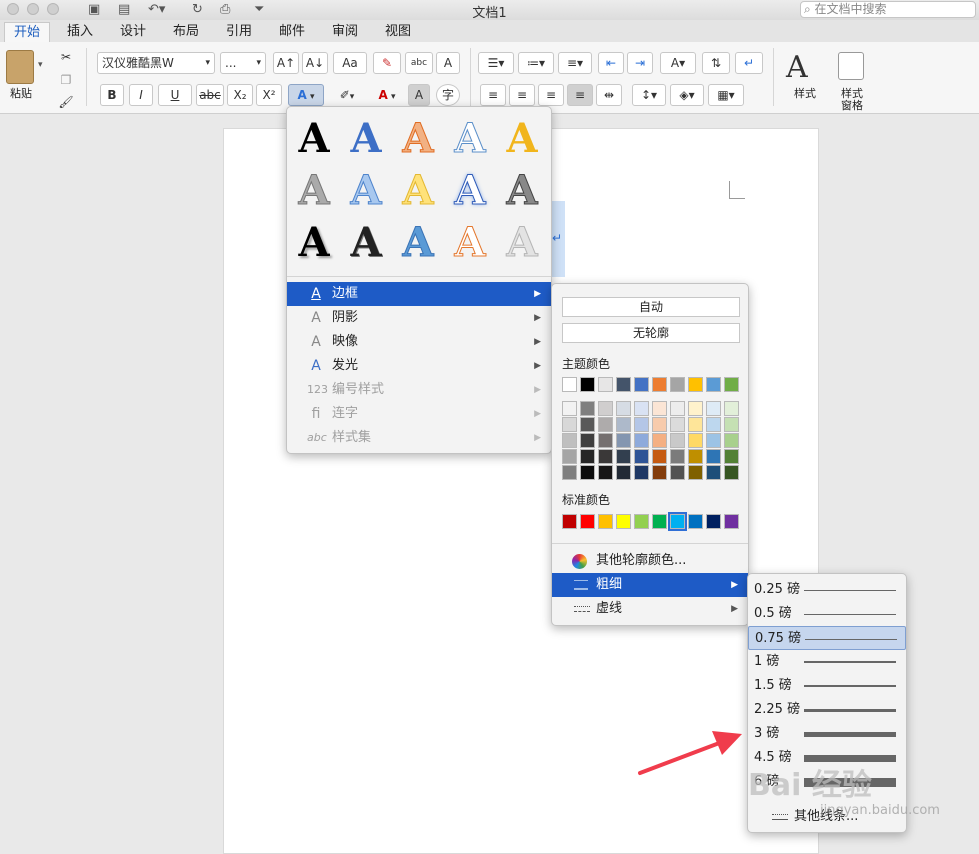  What do you see at coordinates (810, 785) in the screenshot?
I see `baidu-watermark: Bai 经验` at bounding box center [810, 785].